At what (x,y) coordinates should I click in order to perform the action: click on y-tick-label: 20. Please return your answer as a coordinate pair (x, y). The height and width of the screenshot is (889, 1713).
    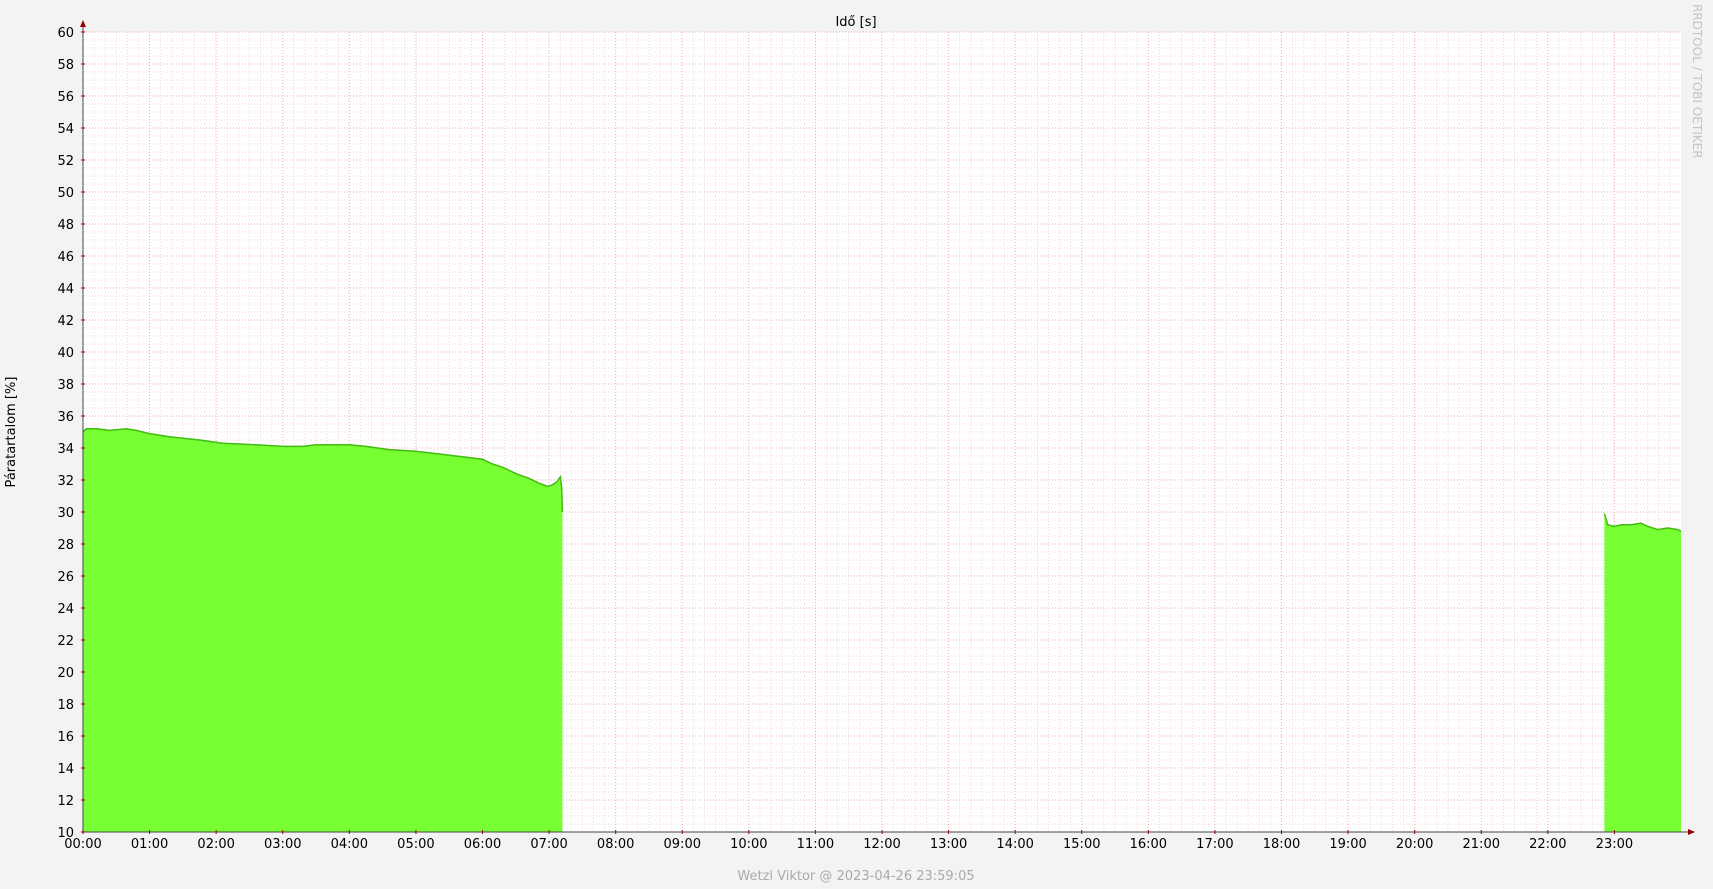
    Looking at the image, I should click on (65, 673).